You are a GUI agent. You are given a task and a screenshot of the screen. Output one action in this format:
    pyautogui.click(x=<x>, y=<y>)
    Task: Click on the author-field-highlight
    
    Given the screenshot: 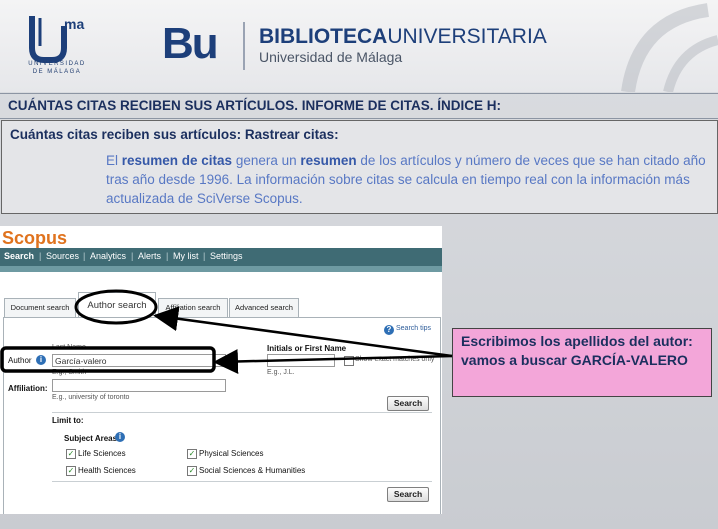 What is the action you would take?
    pyautogui.click(x=108, y=359)
    